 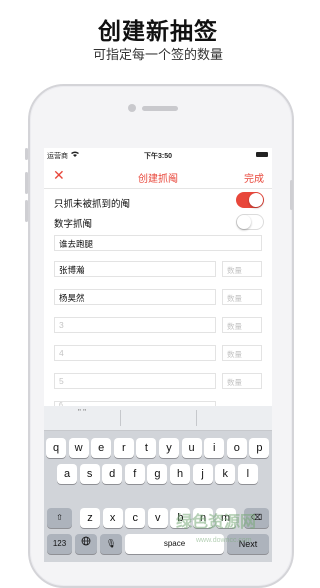 I want to click on key-x: x, so click(x=112, y=518).